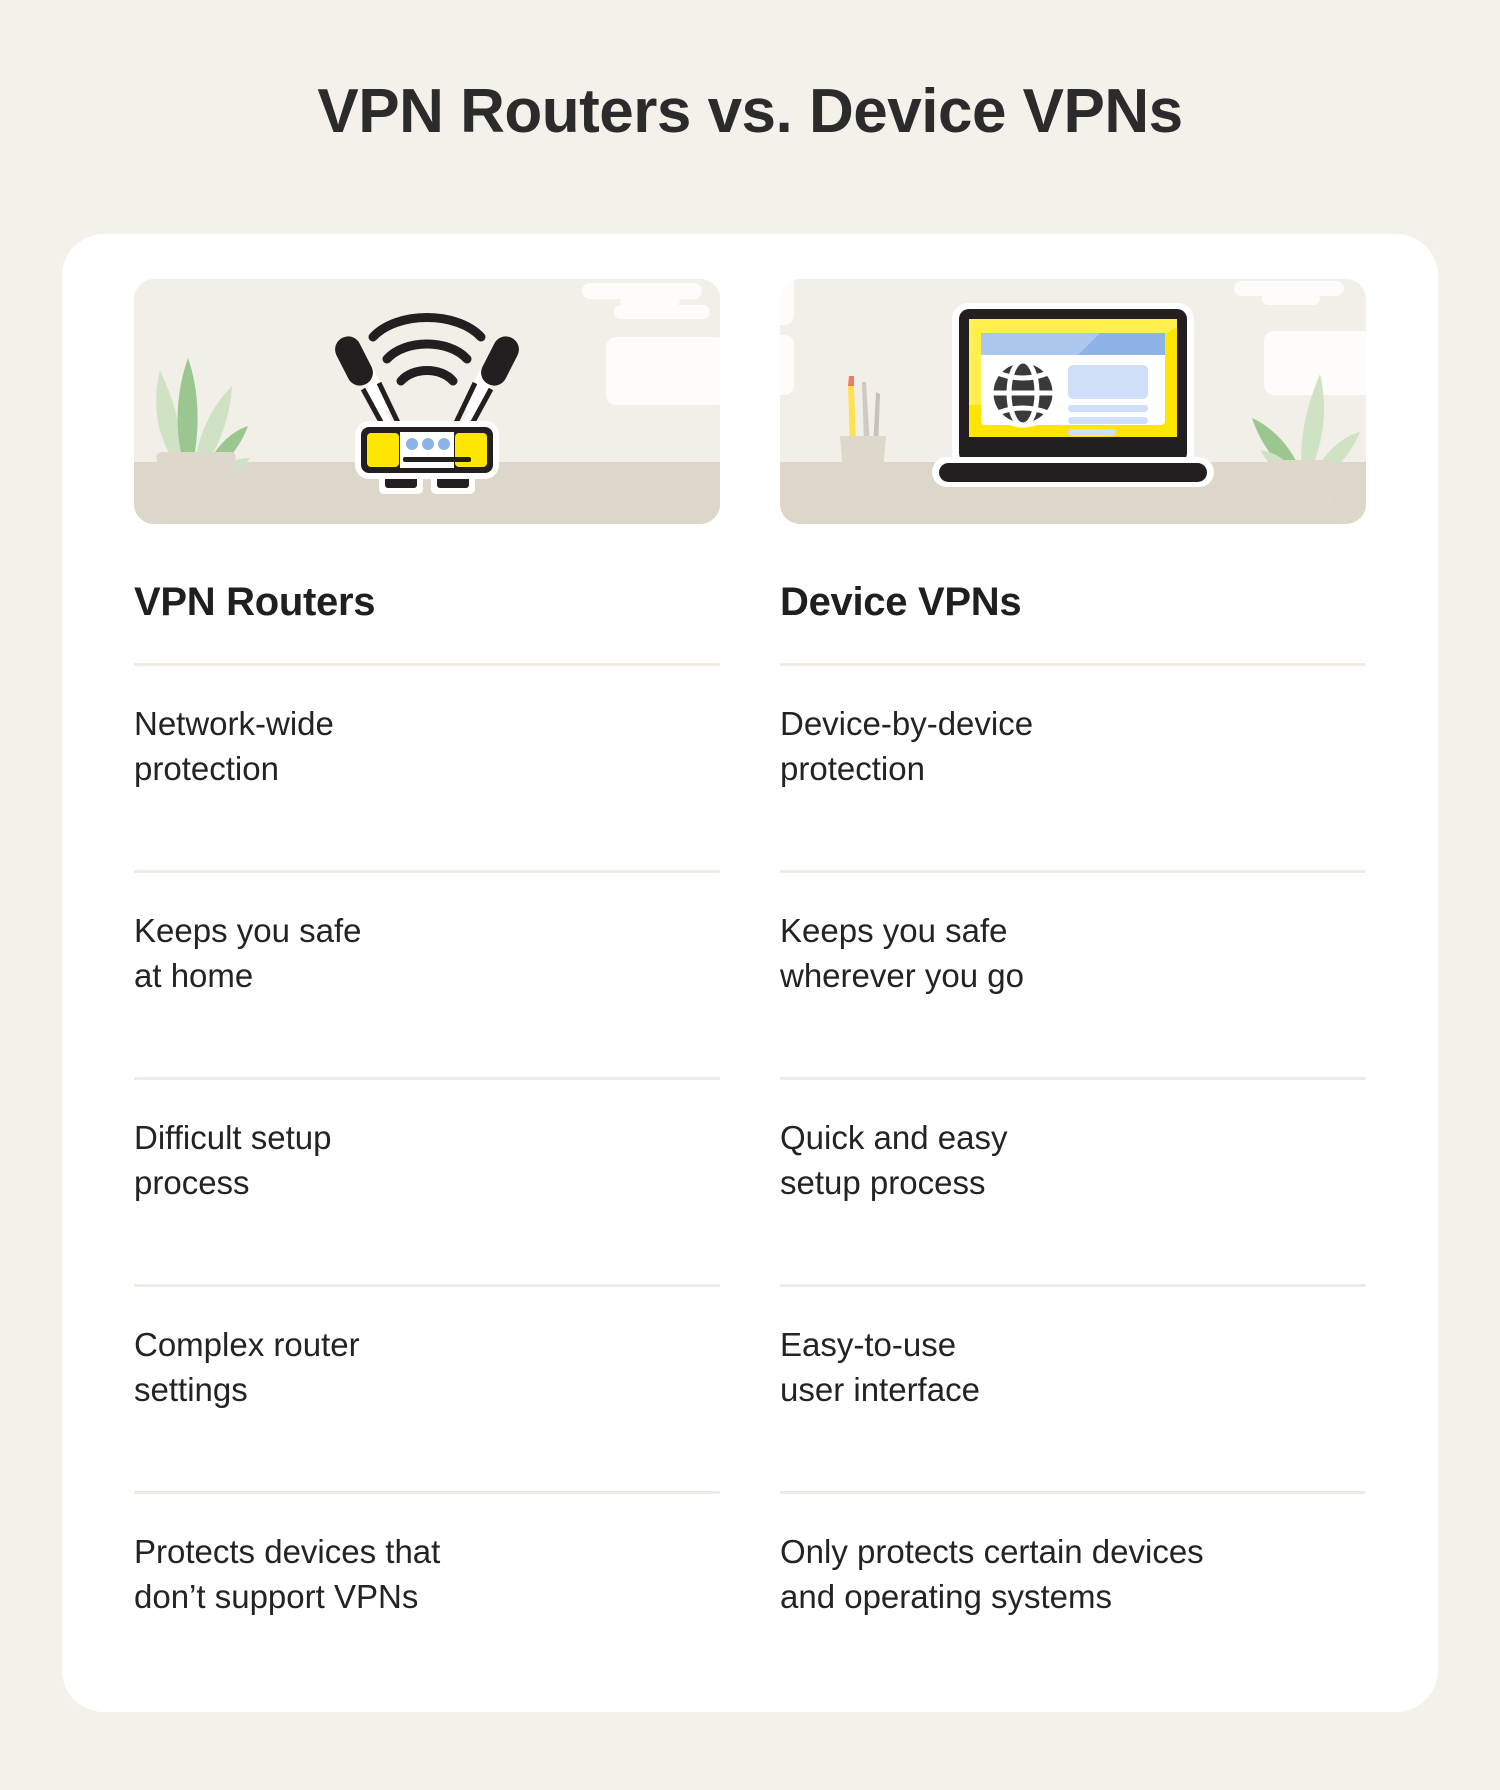 This screenshot has height=1790, width=1500. Describe the element at coordinates (907, 746) in the screenshot. I see `list-item: Device-by-device protection` at that location.